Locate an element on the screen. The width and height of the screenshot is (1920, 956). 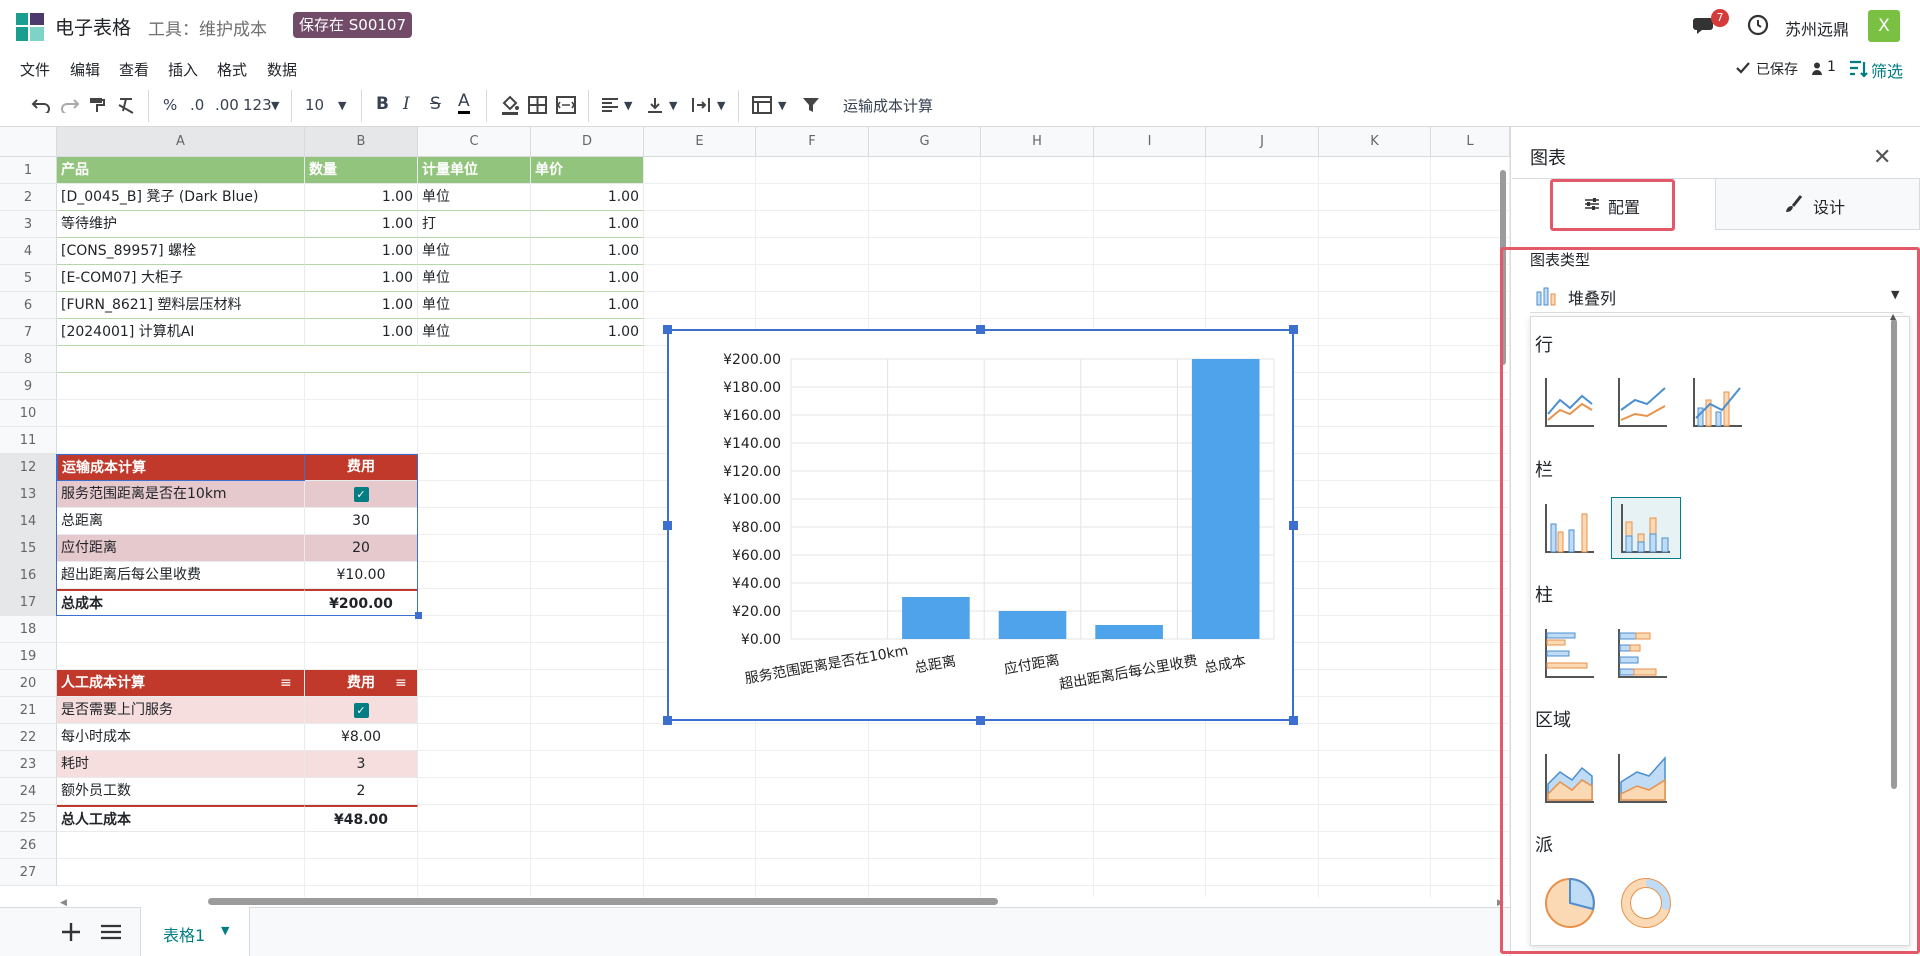
total-cell: 总人工成本 is located at coordinates (181, 818).